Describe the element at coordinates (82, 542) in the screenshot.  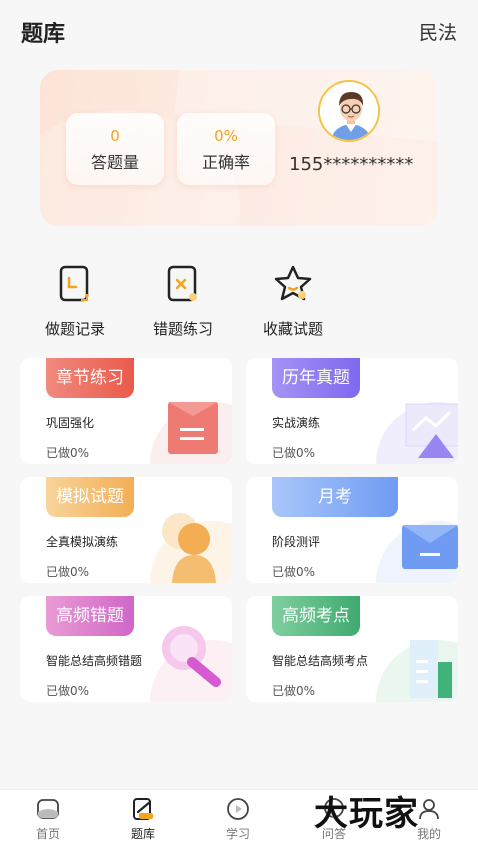
I see `card-description: 全真模拟演练` at that location.